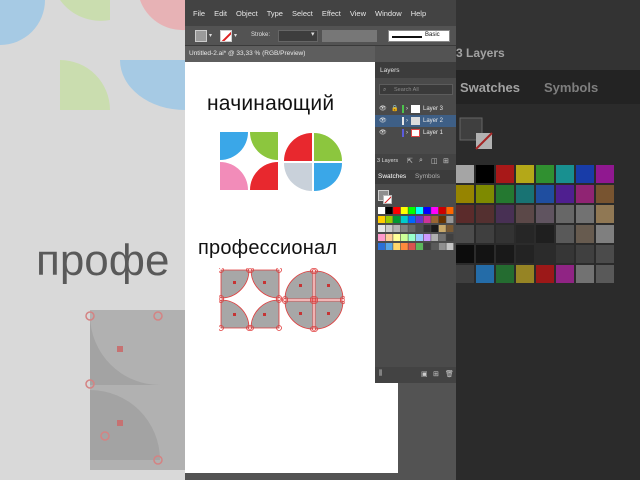 The width and height of the screenshot is (640, 480). What do you see at coordinates (427, 176) in the screenshot?
I see `tab-symbols: Symbols` at bounding box center [427, 176].